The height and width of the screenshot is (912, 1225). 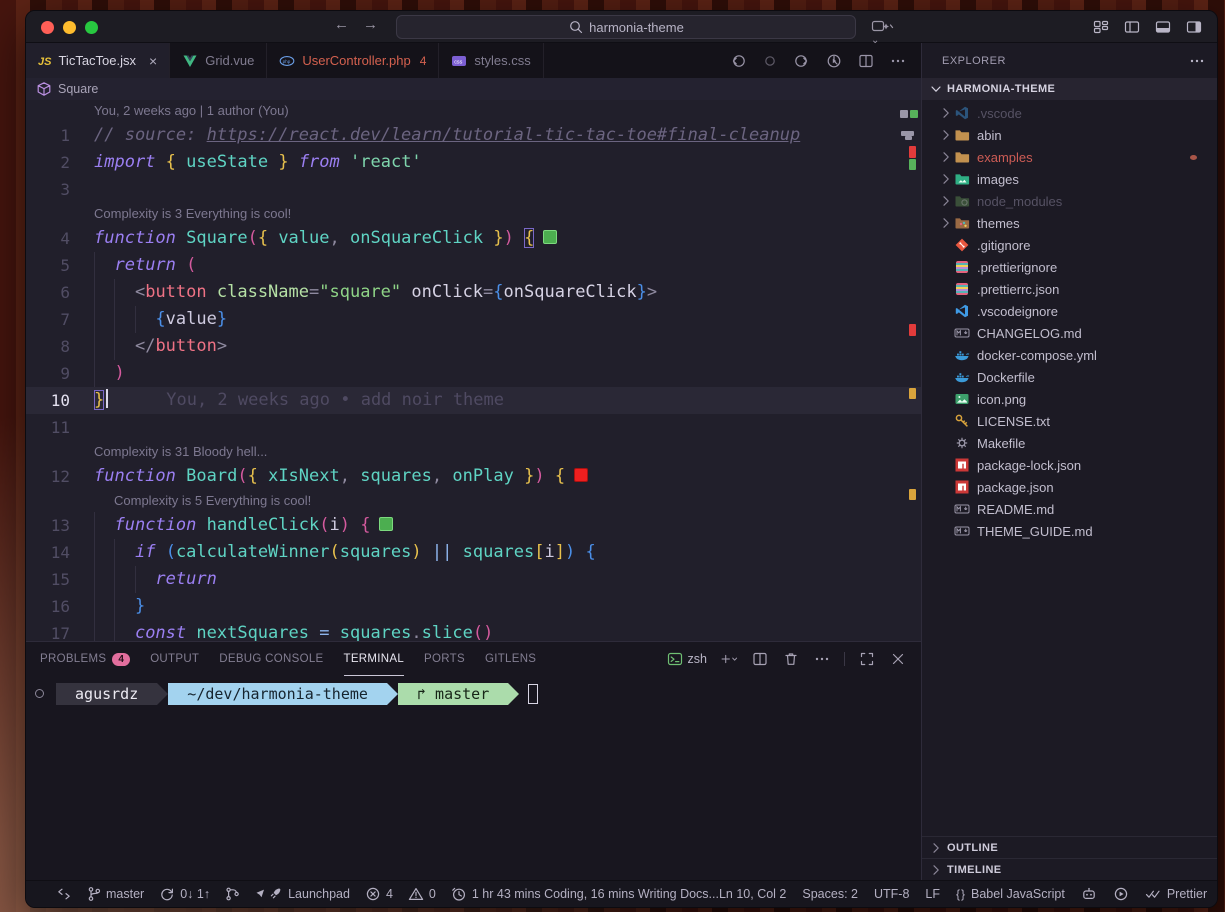 What do you see at coordinates (1132, 27) in the screenshot?
I see `toggle-primary-sidebar-icon` at bounding box center [1132, 27].